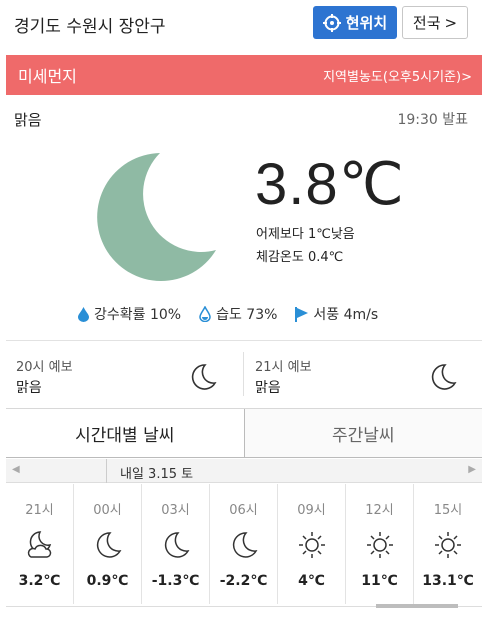 The image size is (486, 618). Describe the element at coordinates (243, 510) in the screenshot. I see `hour-time: 06시` at that location.